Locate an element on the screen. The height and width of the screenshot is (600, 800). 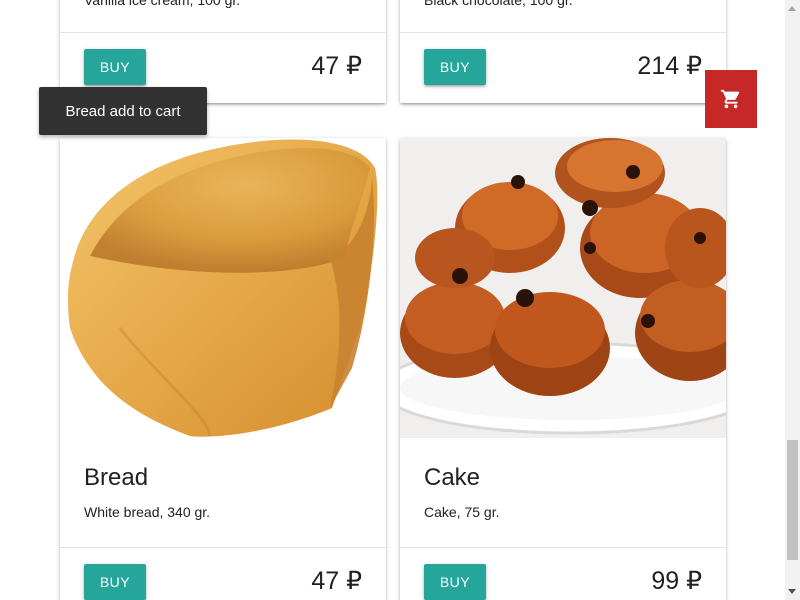
product-title: Cake is located at coordinates (452, 477).